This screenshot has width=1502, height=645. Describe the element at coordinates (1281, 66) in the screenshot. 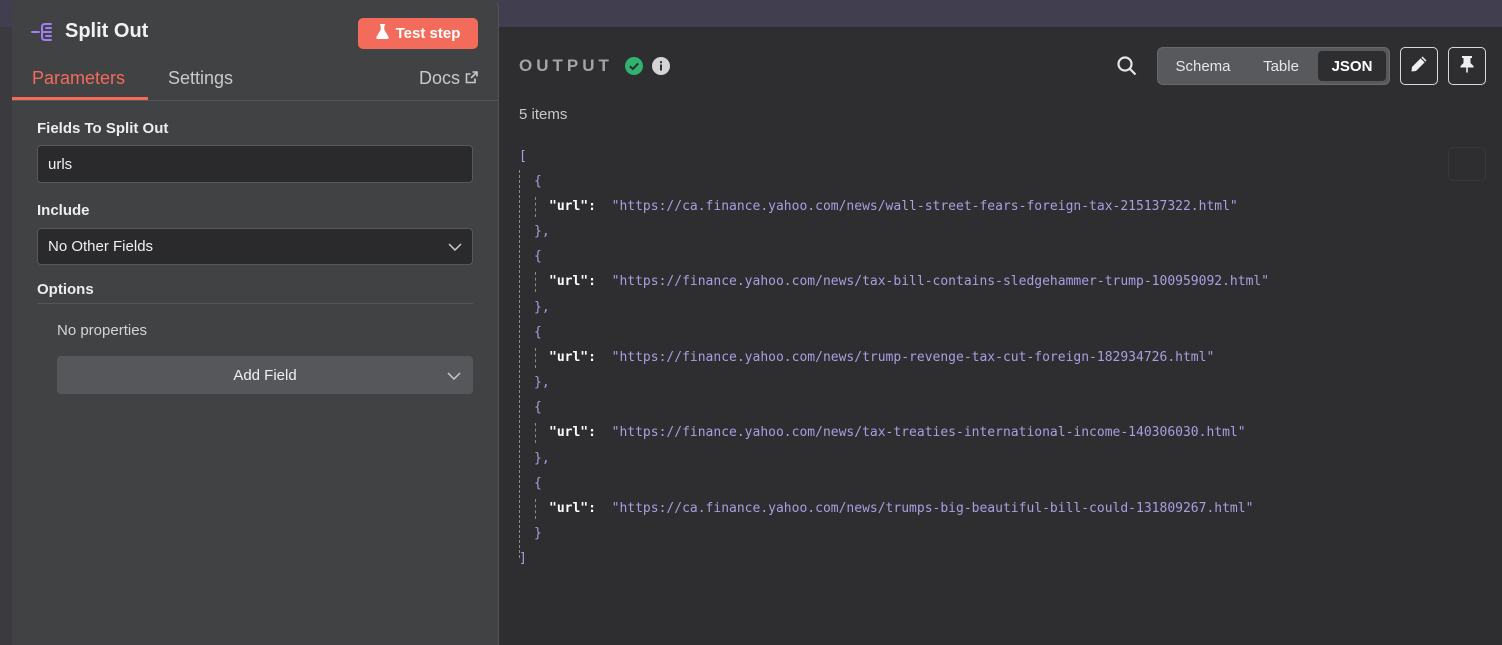

I see `view-table-button: Table` at that location.